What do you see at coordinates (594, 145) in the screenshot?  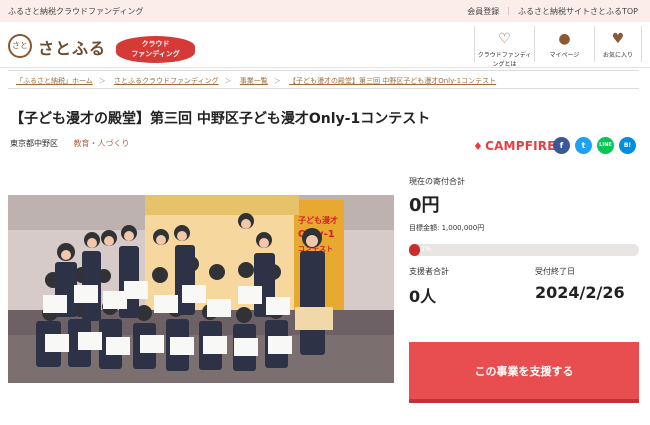 I see `share-buttons: f t LINE B!` at bounding box center [594, 145].